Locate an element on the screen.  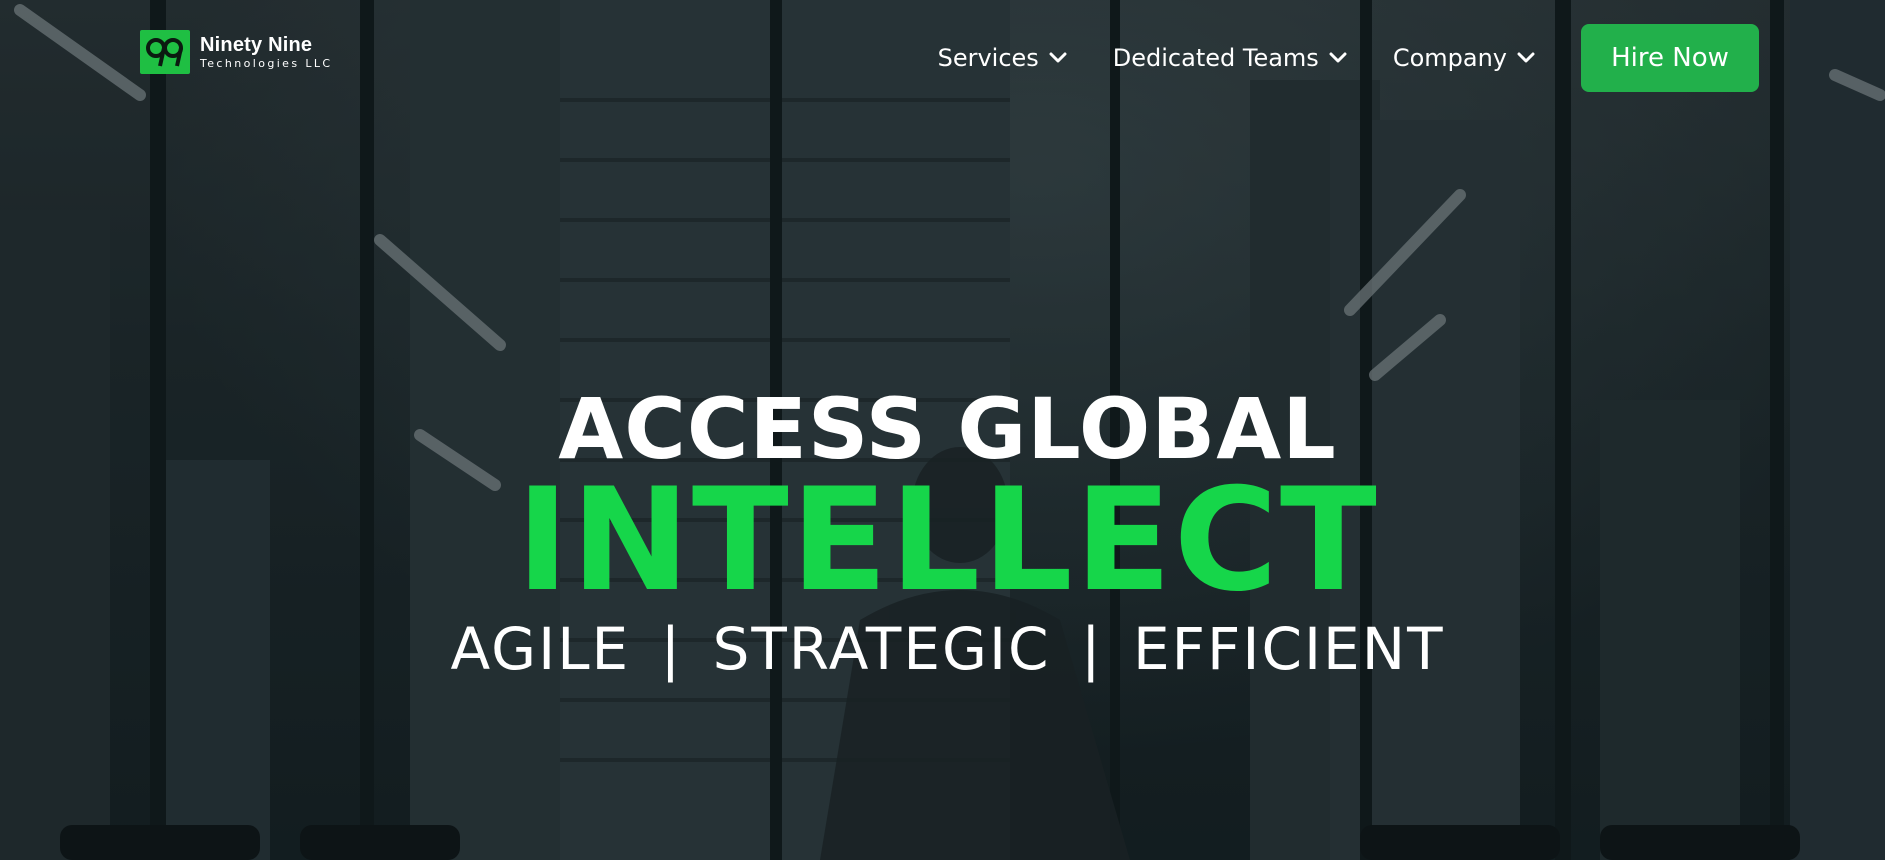
nav-item-company: Company is located at coordinates (1464, 58).